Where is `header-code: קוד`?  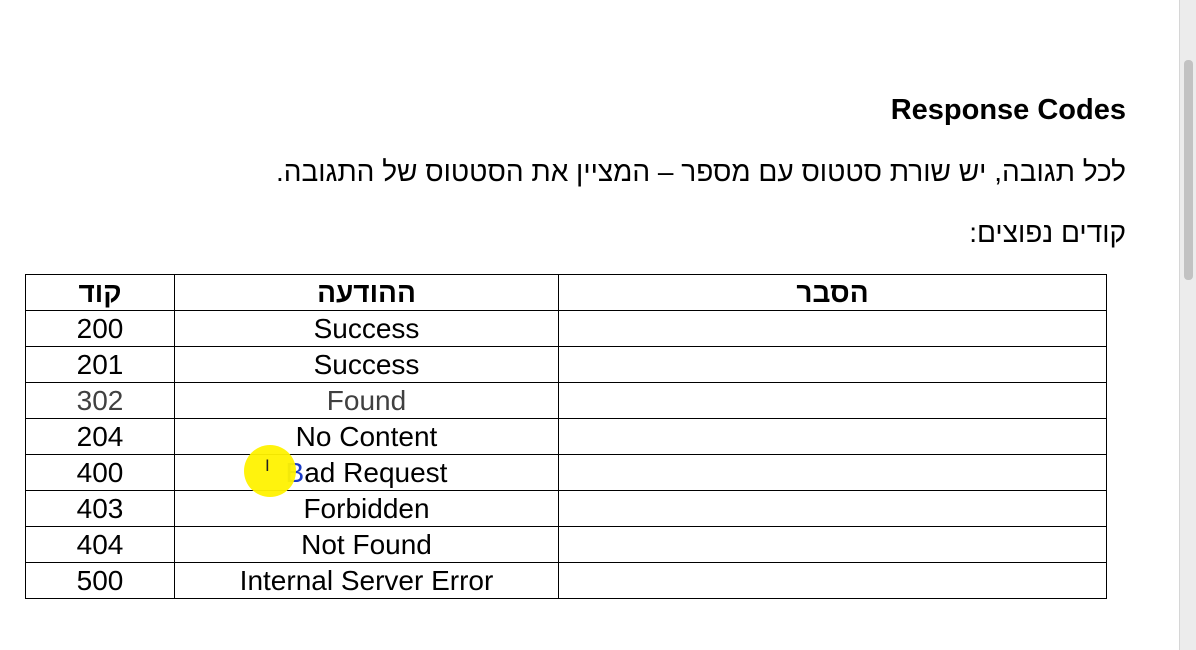
header-code: קוד is located at coordinates (100, 292).